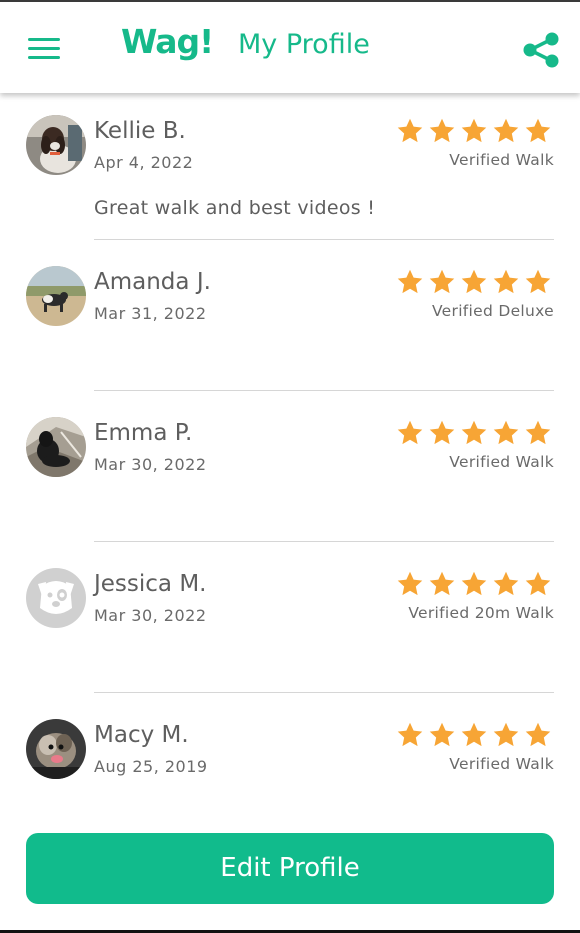 This screenshot has height=933, width=580. Describe the element at coordinates (45, 48) in the screenshot. I see `hamburger-menu-icon` at that location.